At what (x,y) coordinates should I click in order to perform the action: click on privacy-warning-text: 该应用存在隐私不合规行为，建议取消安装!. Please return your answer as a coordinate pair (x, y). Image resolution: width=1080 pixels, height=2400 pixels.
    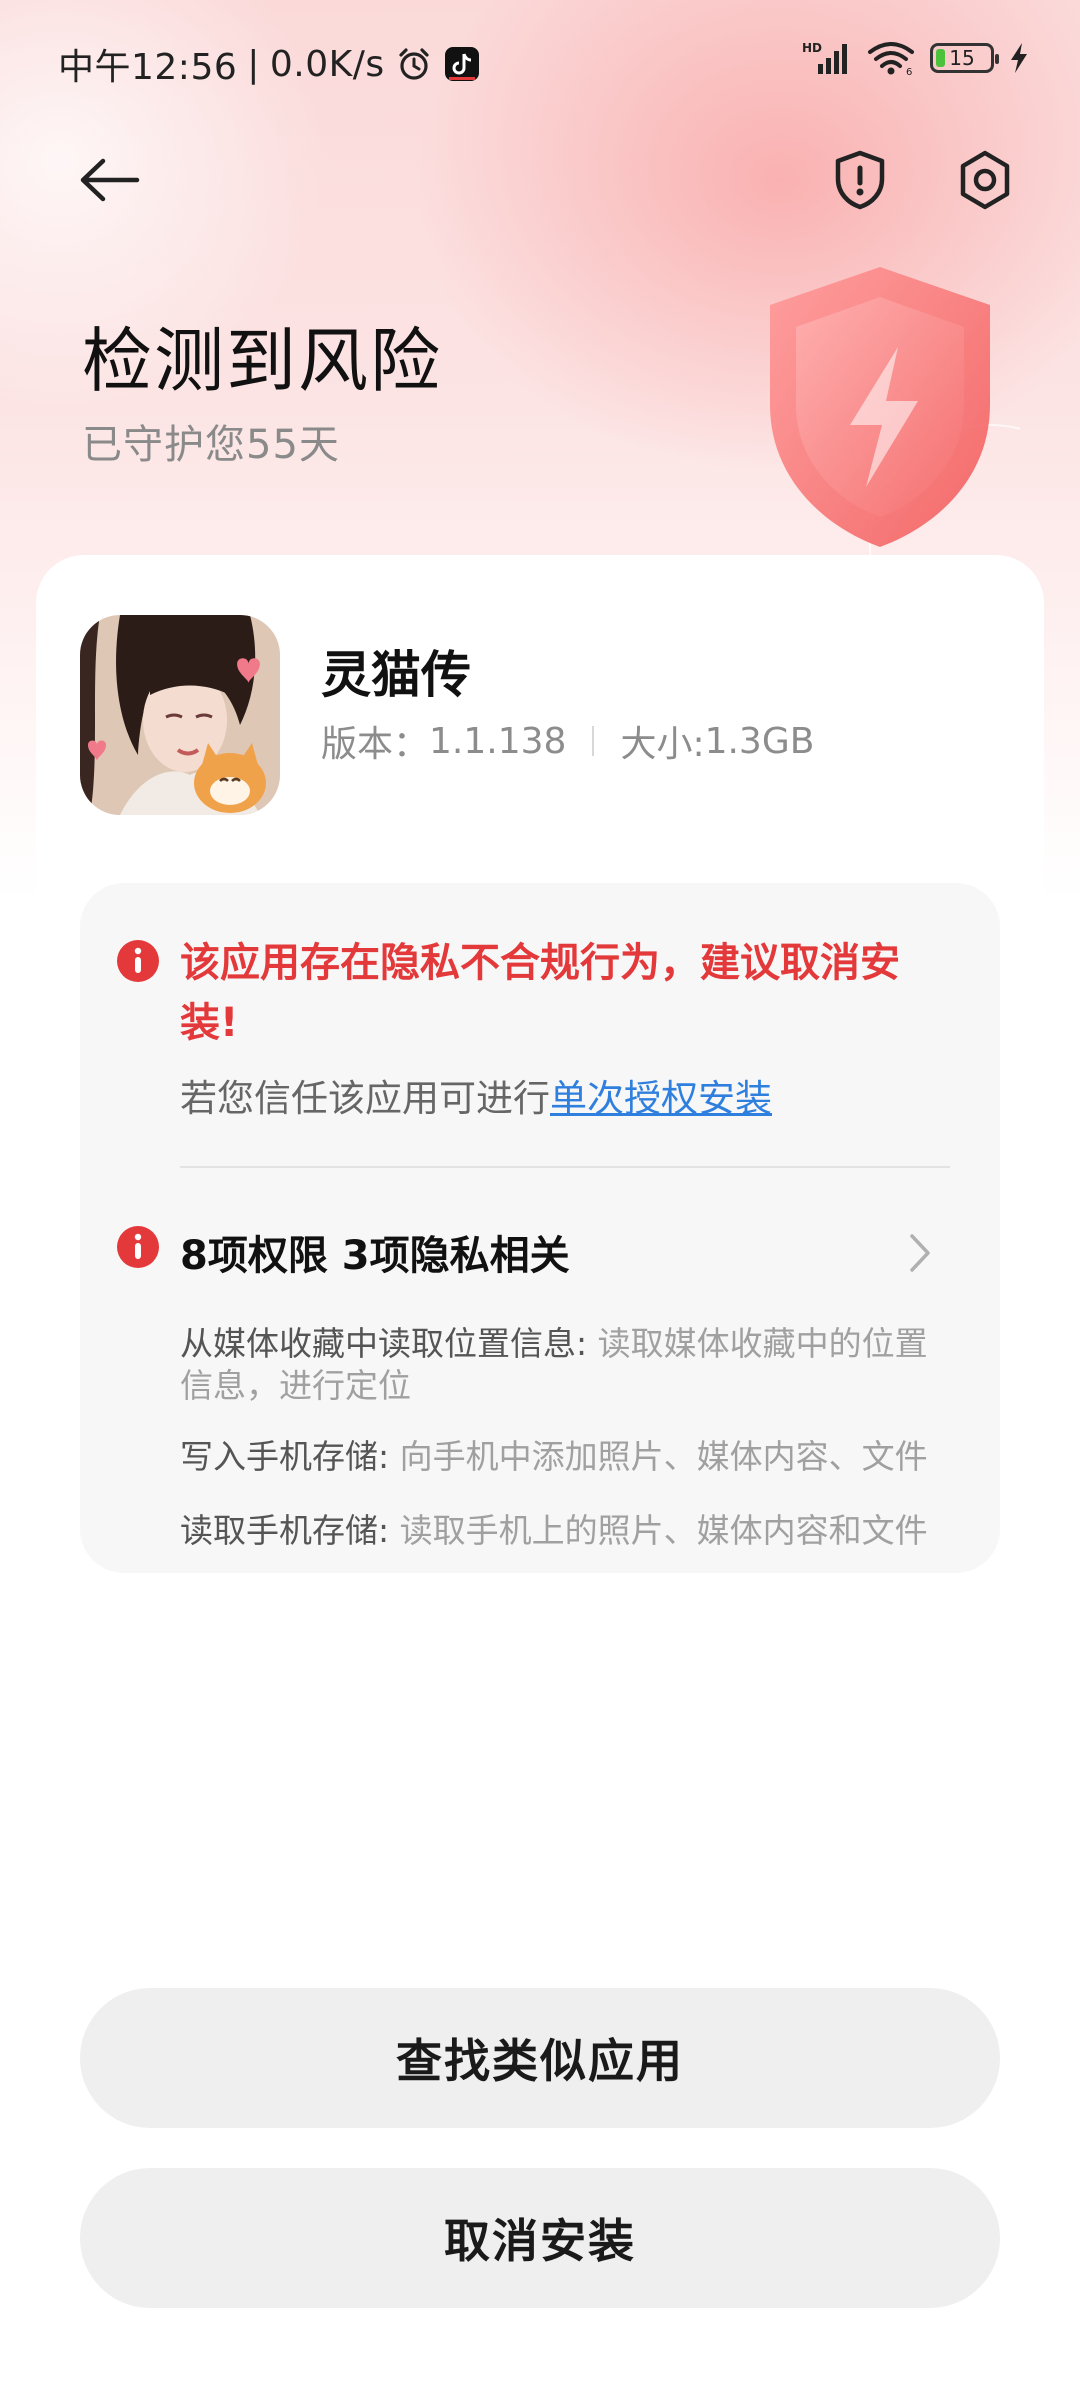
    Looking at the image, I should click on (540, 993).